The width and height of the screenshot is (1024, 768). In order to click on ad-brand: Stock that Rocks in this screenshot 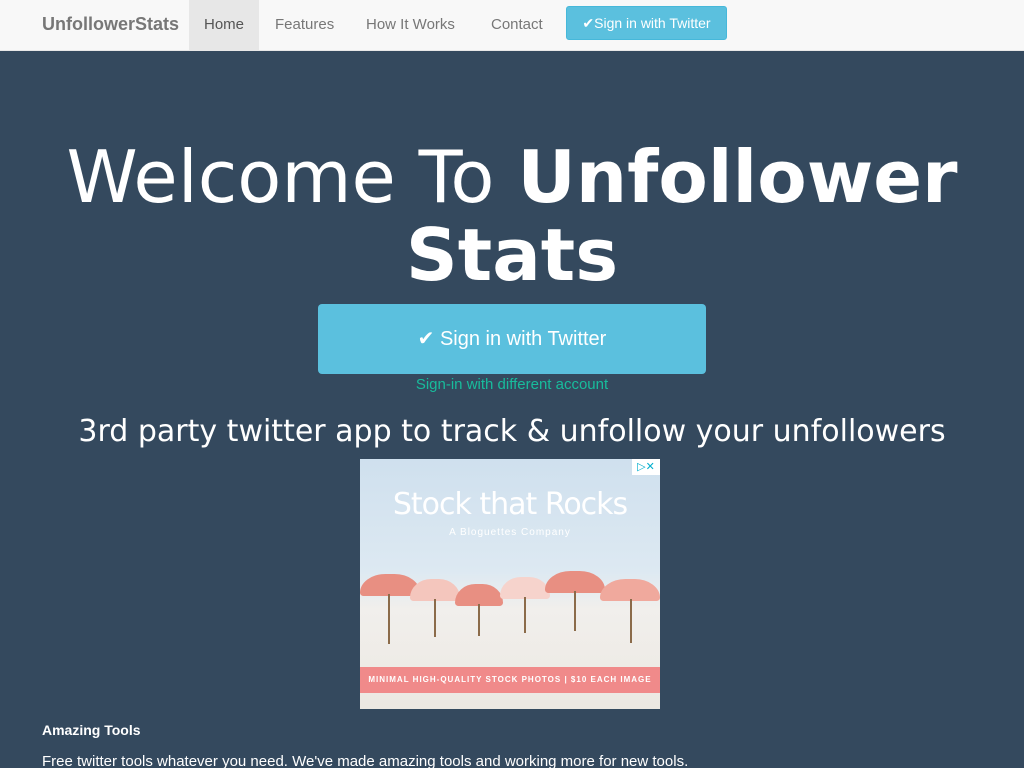, I will do `click(510, 504)`.